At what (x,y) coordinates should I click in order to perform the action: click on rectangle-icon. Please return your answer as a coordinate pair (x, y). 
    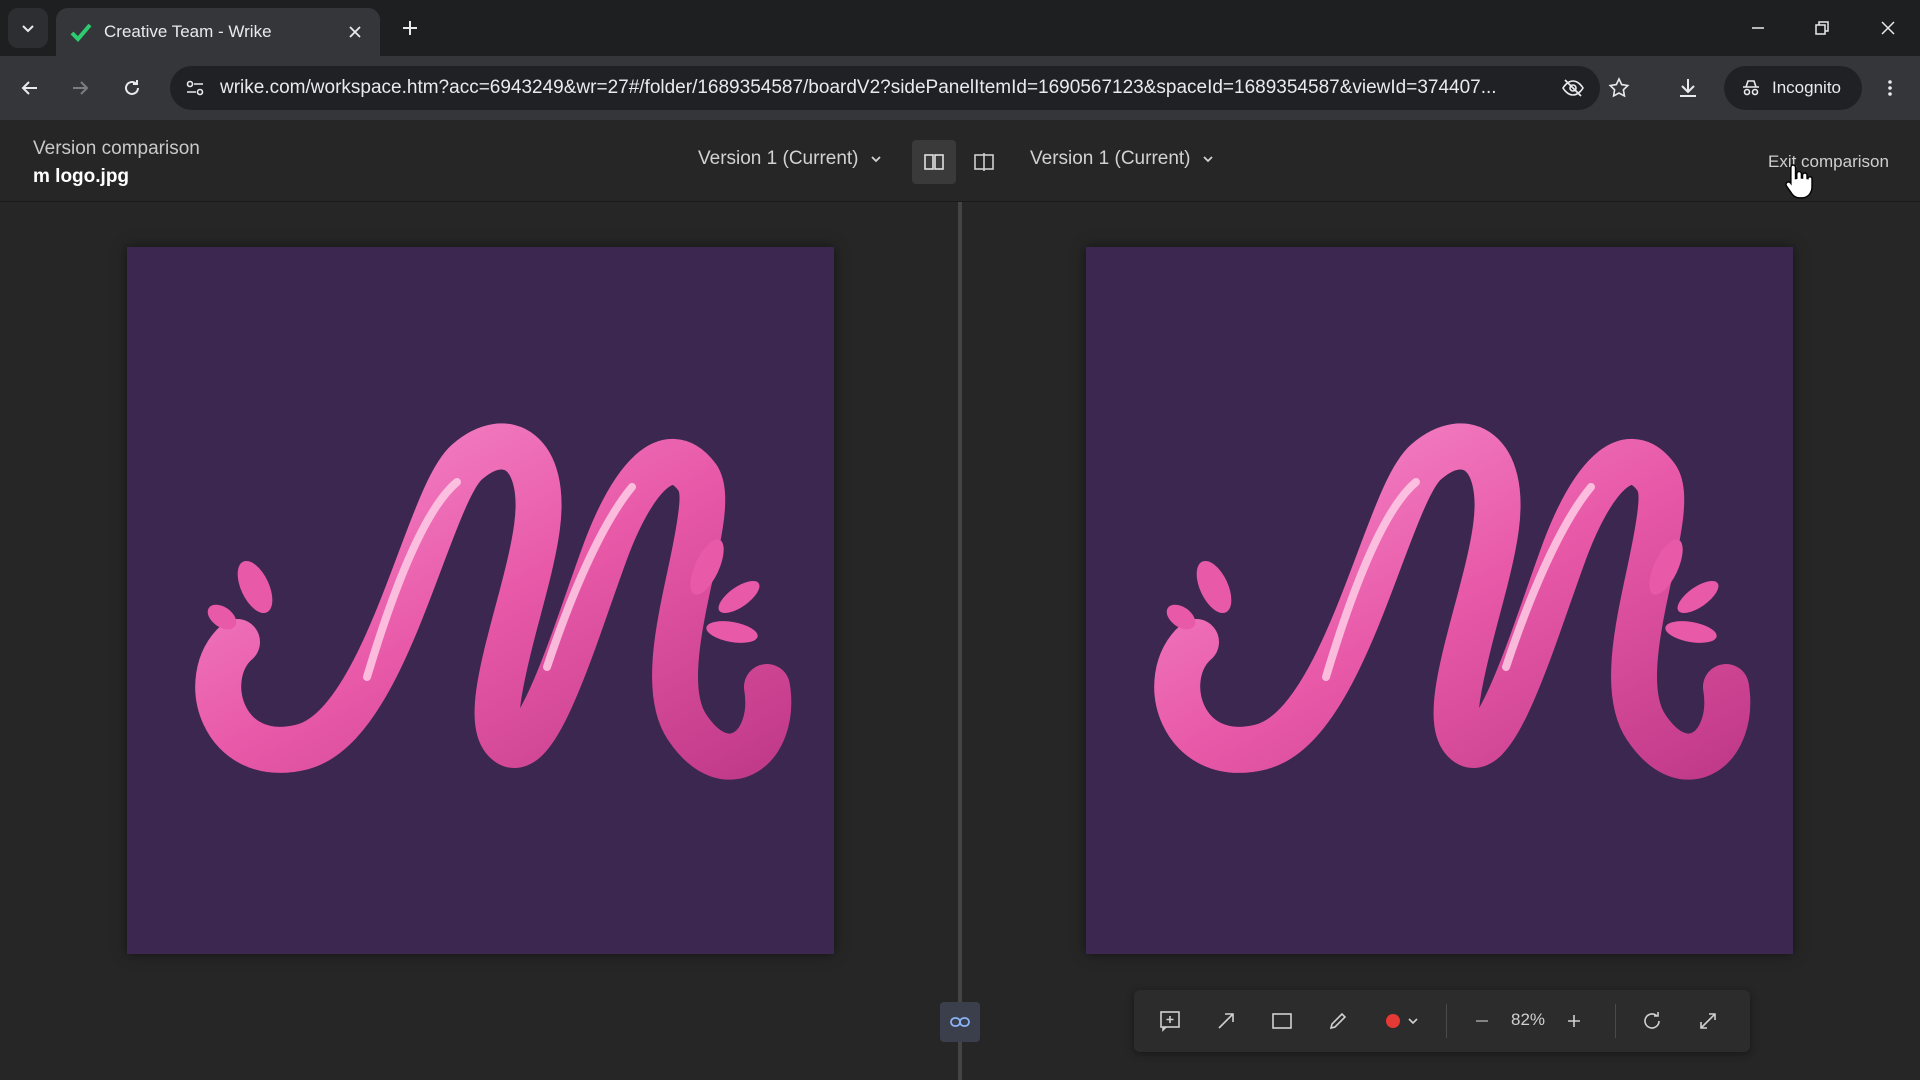
    Looking at the image, I should click on (1282, 1021).